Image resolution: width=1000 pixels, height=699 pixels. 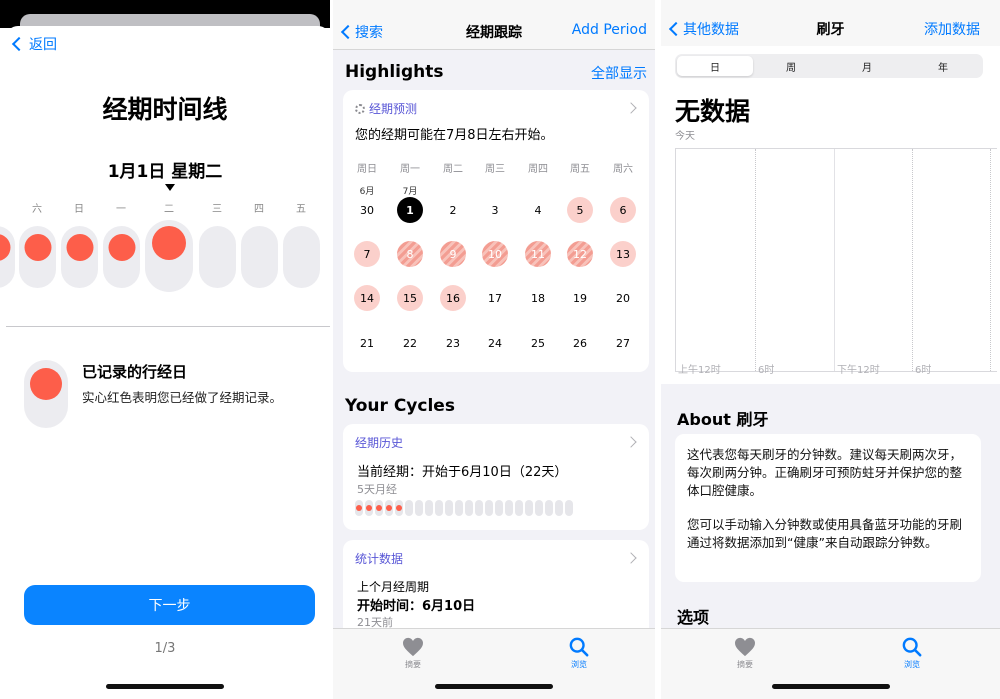 What do you see at coordinates (377, 489) in the screenshot?
I see `flow-days: 5天月经` at bounding box center [377, 489].